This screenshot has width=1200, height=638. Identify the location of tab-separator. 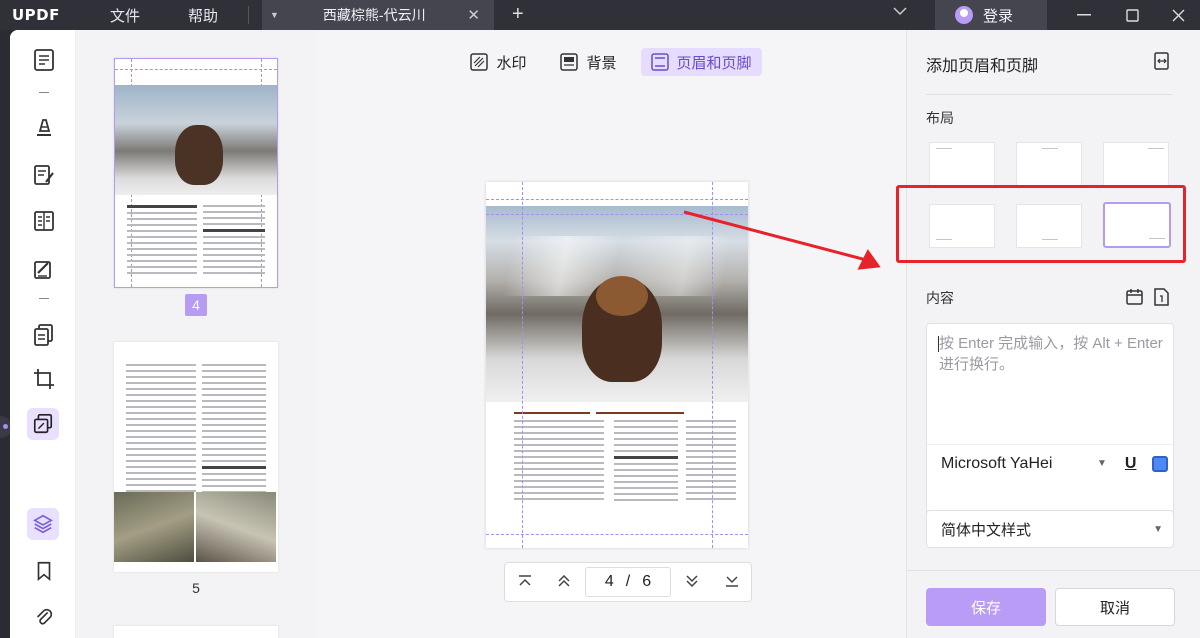
(248, 15).